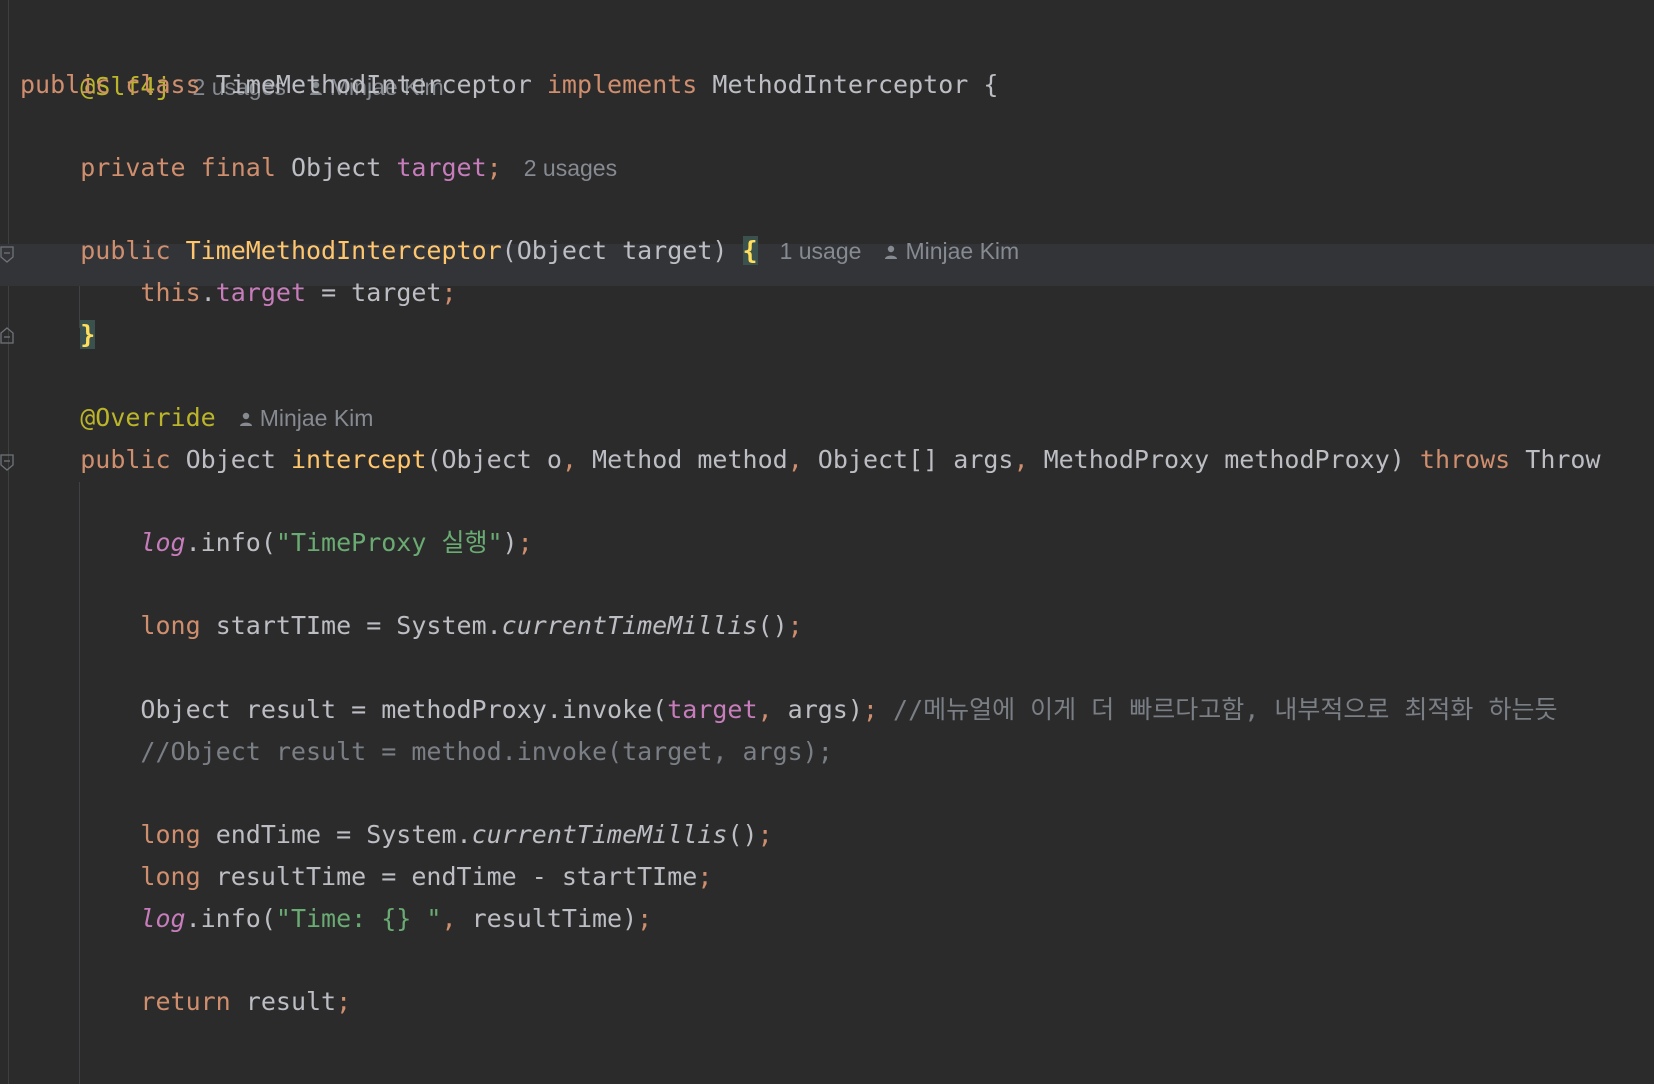 The height and width of the screenshot is (1084, 1654). Describe the element at coordinates (840, 84) in the screenshot. I see `interface-name: MethodInterceptor` at that location.